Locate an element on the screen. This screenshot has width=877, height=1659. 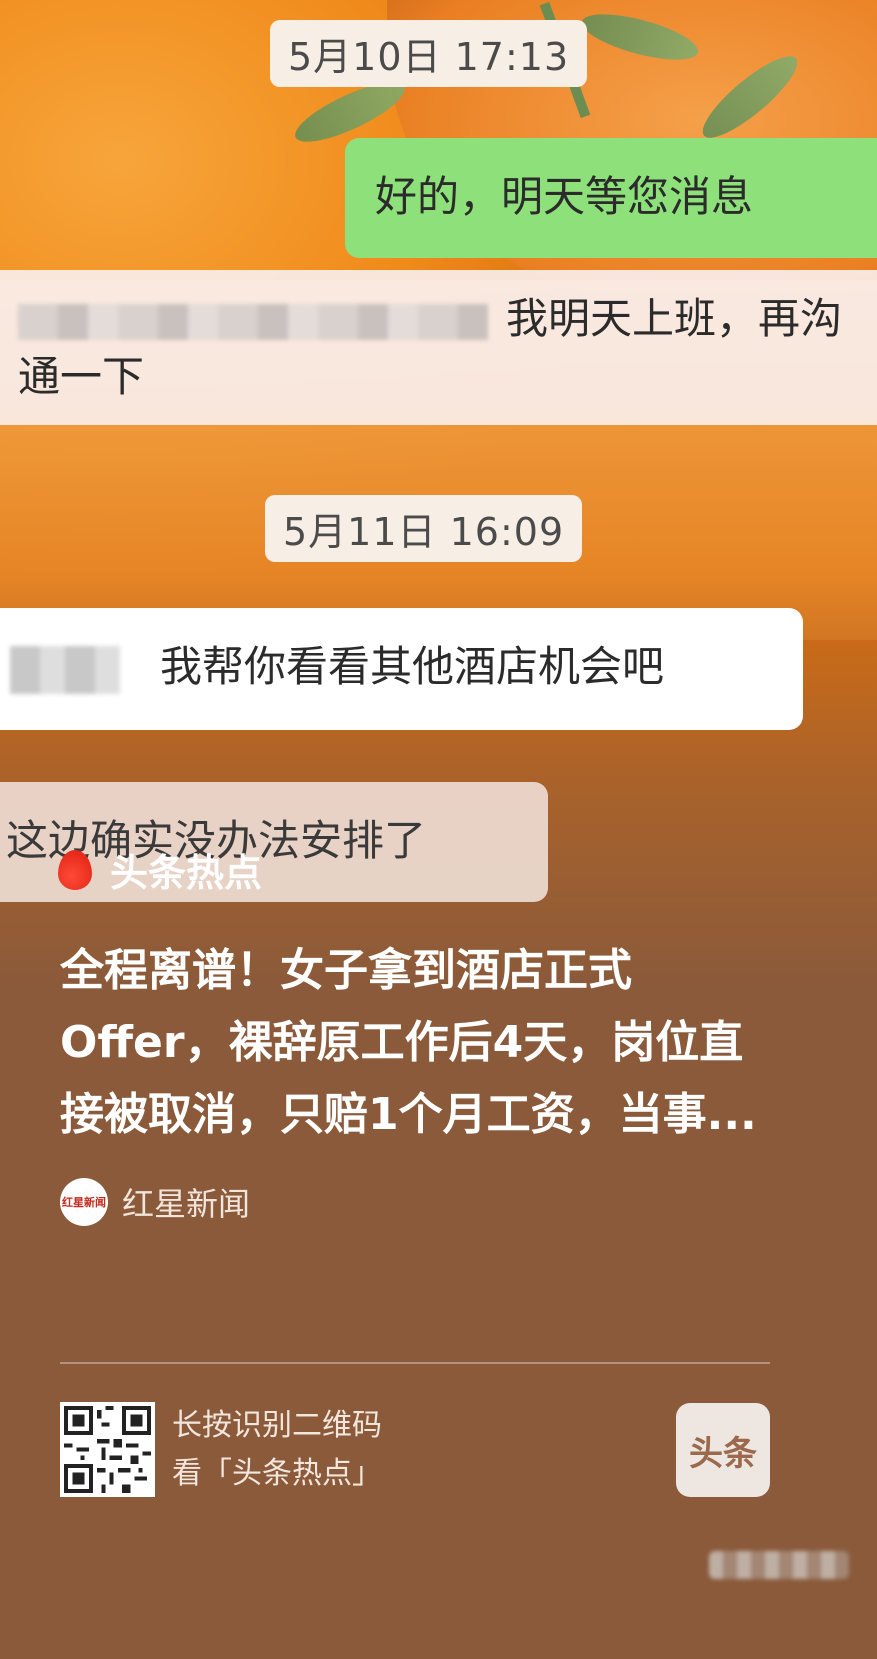
blurred-watermark is located at coordinates (779, 1565).